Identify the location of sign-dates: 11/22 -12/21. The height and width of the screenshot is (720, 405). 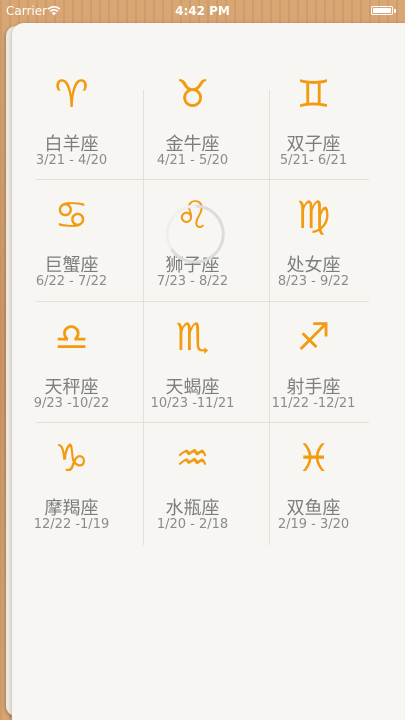
(313, 403).